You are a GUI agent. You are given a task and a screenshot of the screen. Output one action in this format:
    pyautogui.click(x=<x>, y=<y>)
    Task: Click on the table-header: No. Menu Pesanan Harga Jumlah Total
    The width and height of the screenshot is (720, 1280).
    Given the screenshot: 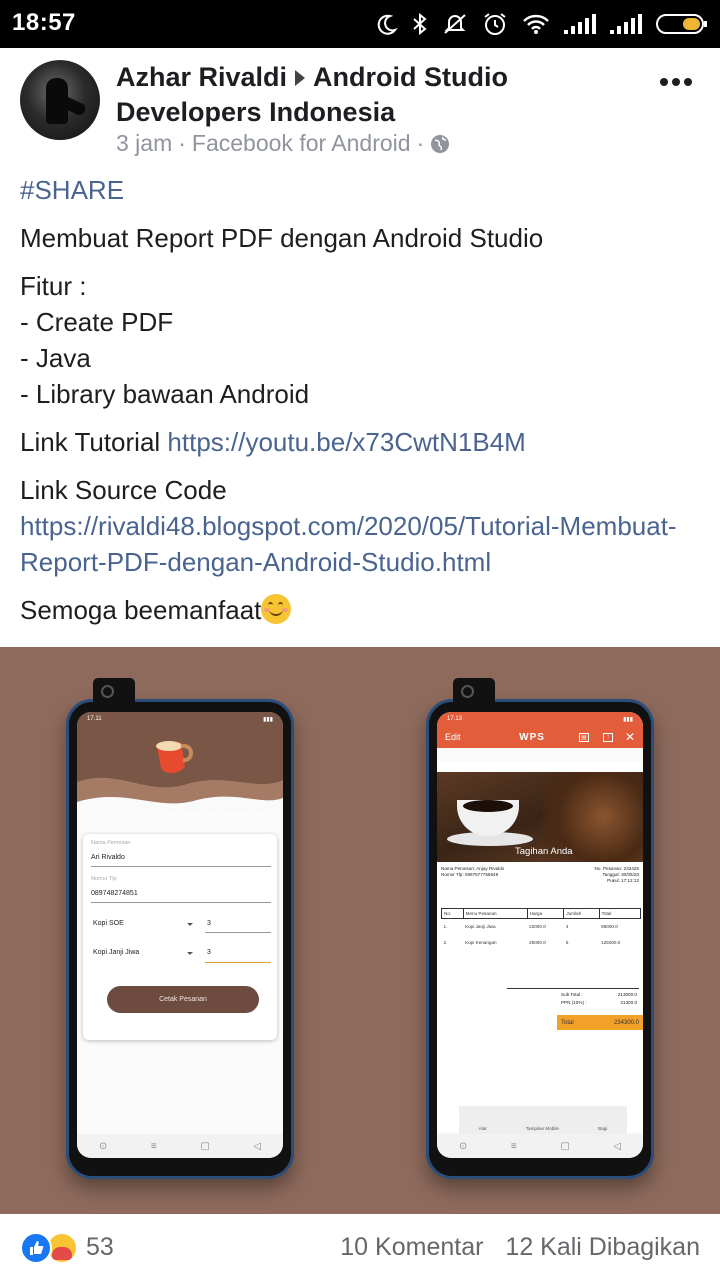 What is the action you would take?
    pyautogui.click(x=541, y=913)
    